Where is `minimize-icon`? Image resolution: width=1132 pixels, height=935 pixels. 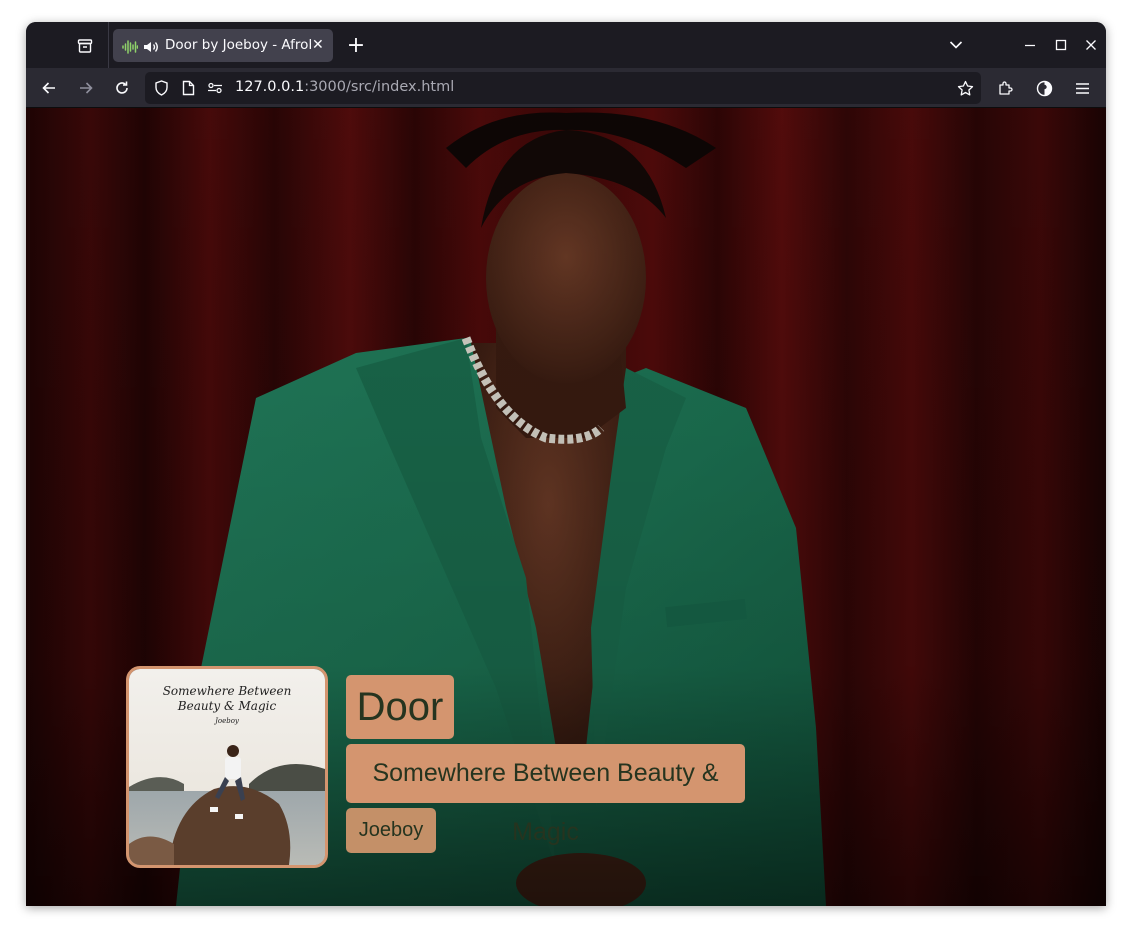 minimize-icon is located at coordinates (1030, 45).